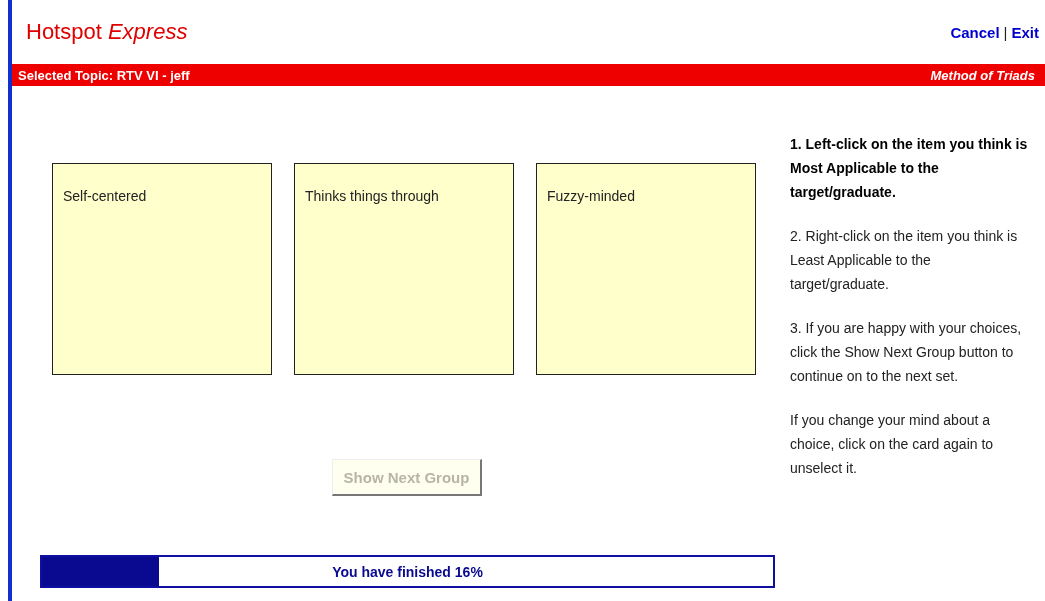 The height and width of the screenshot is (601, 1045). Describe the element at coordinates (982, 75) in the screenshot. I see `method-name: Method of Triads` at that location.